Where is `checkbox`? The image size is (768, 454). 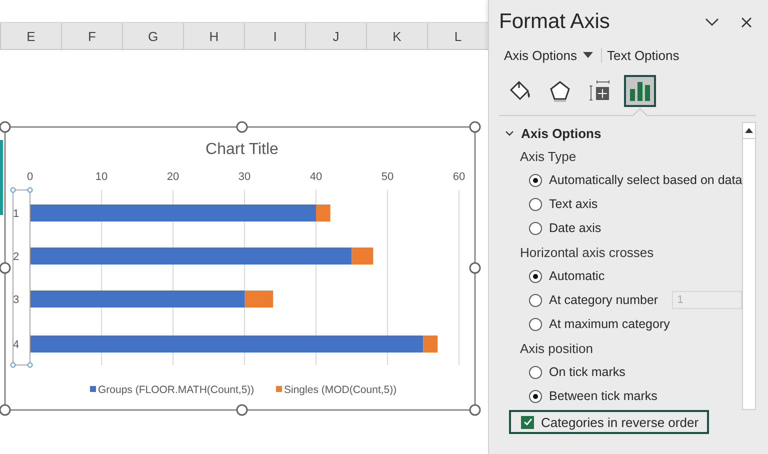
checkbox is located at coordinates (527, 422).